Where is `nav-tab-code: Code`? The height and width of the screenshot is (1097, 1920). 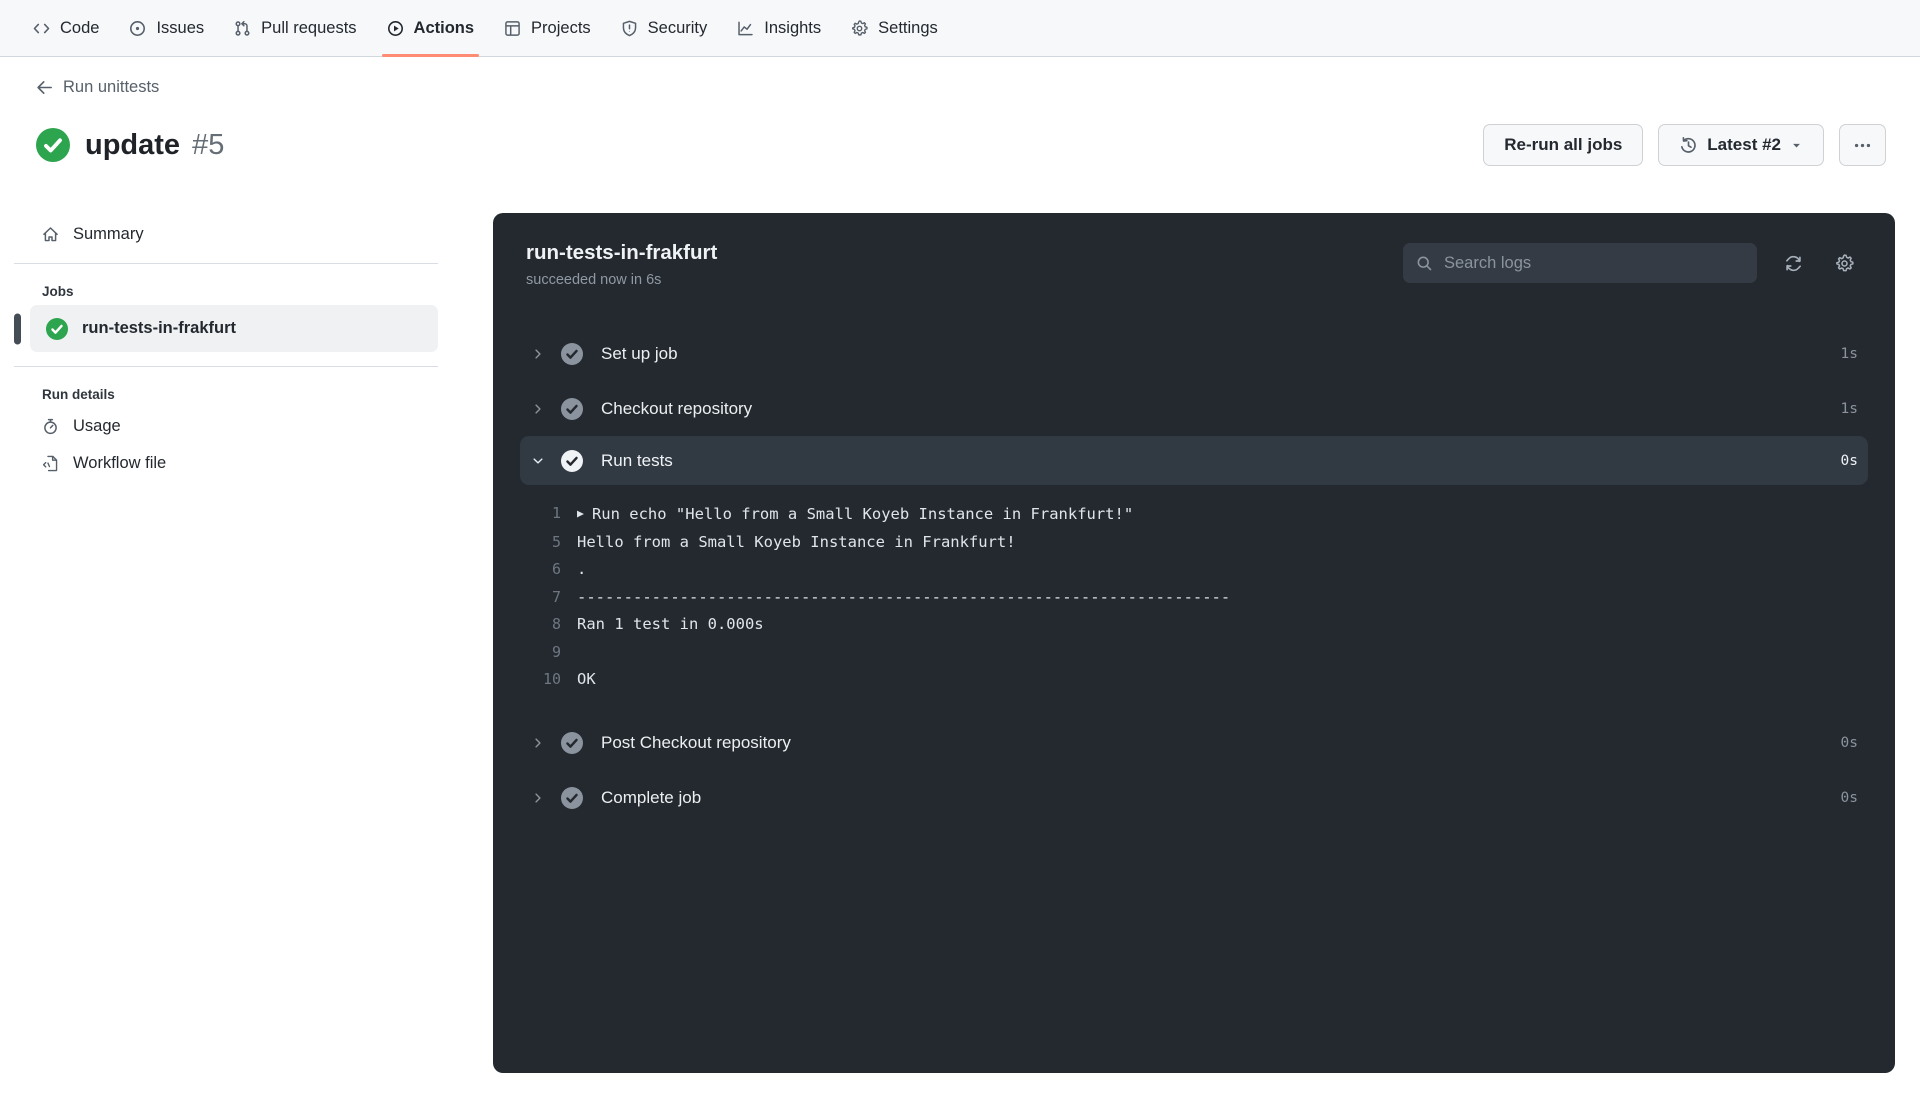
nav-tab-code: Code is located at coordinates (66, 28).